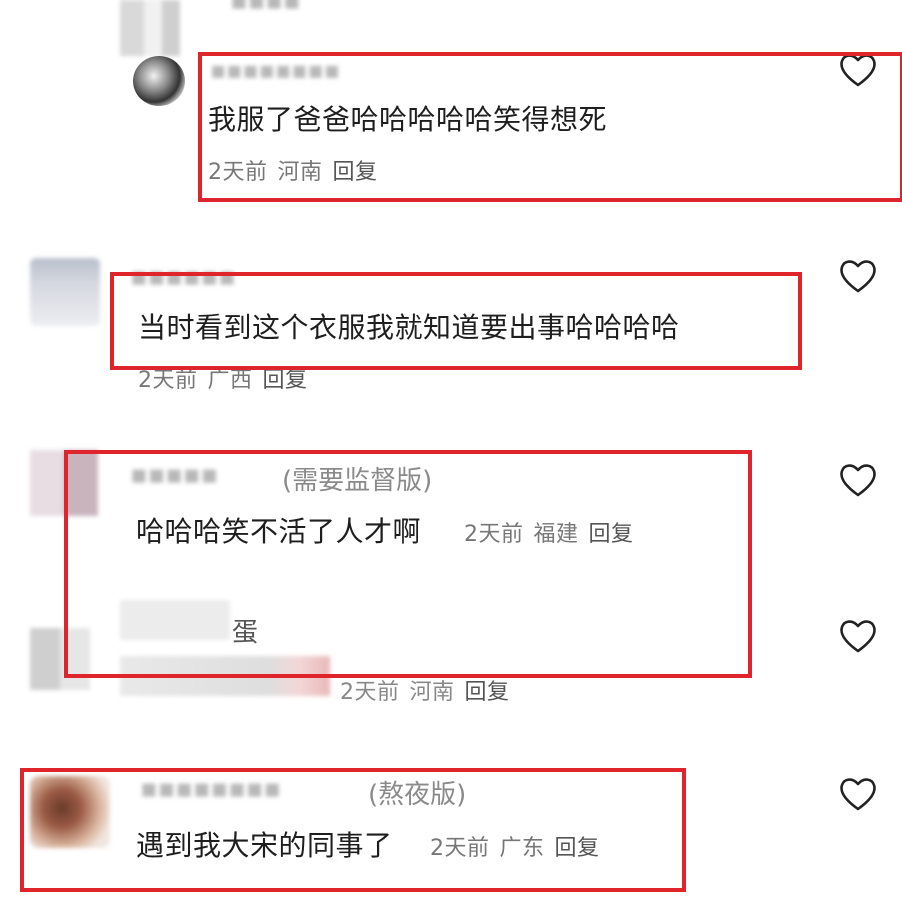 The image size is (902, 900). I want to click on comment-region: 福建, so click(556, 534).